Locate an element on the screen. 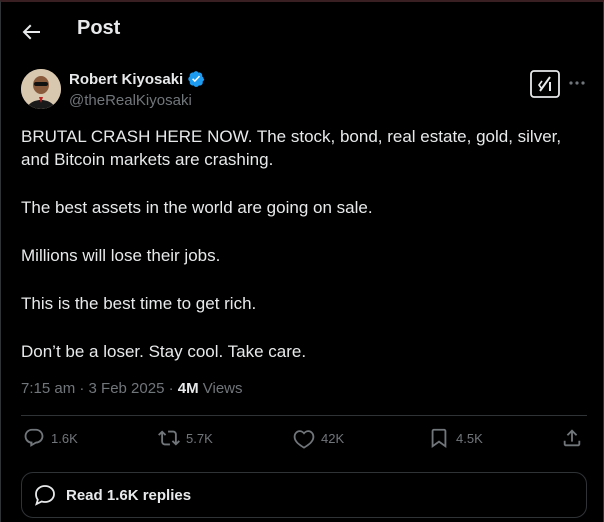  bookmark-count: 4.5K is located at coordinates (469, 438).